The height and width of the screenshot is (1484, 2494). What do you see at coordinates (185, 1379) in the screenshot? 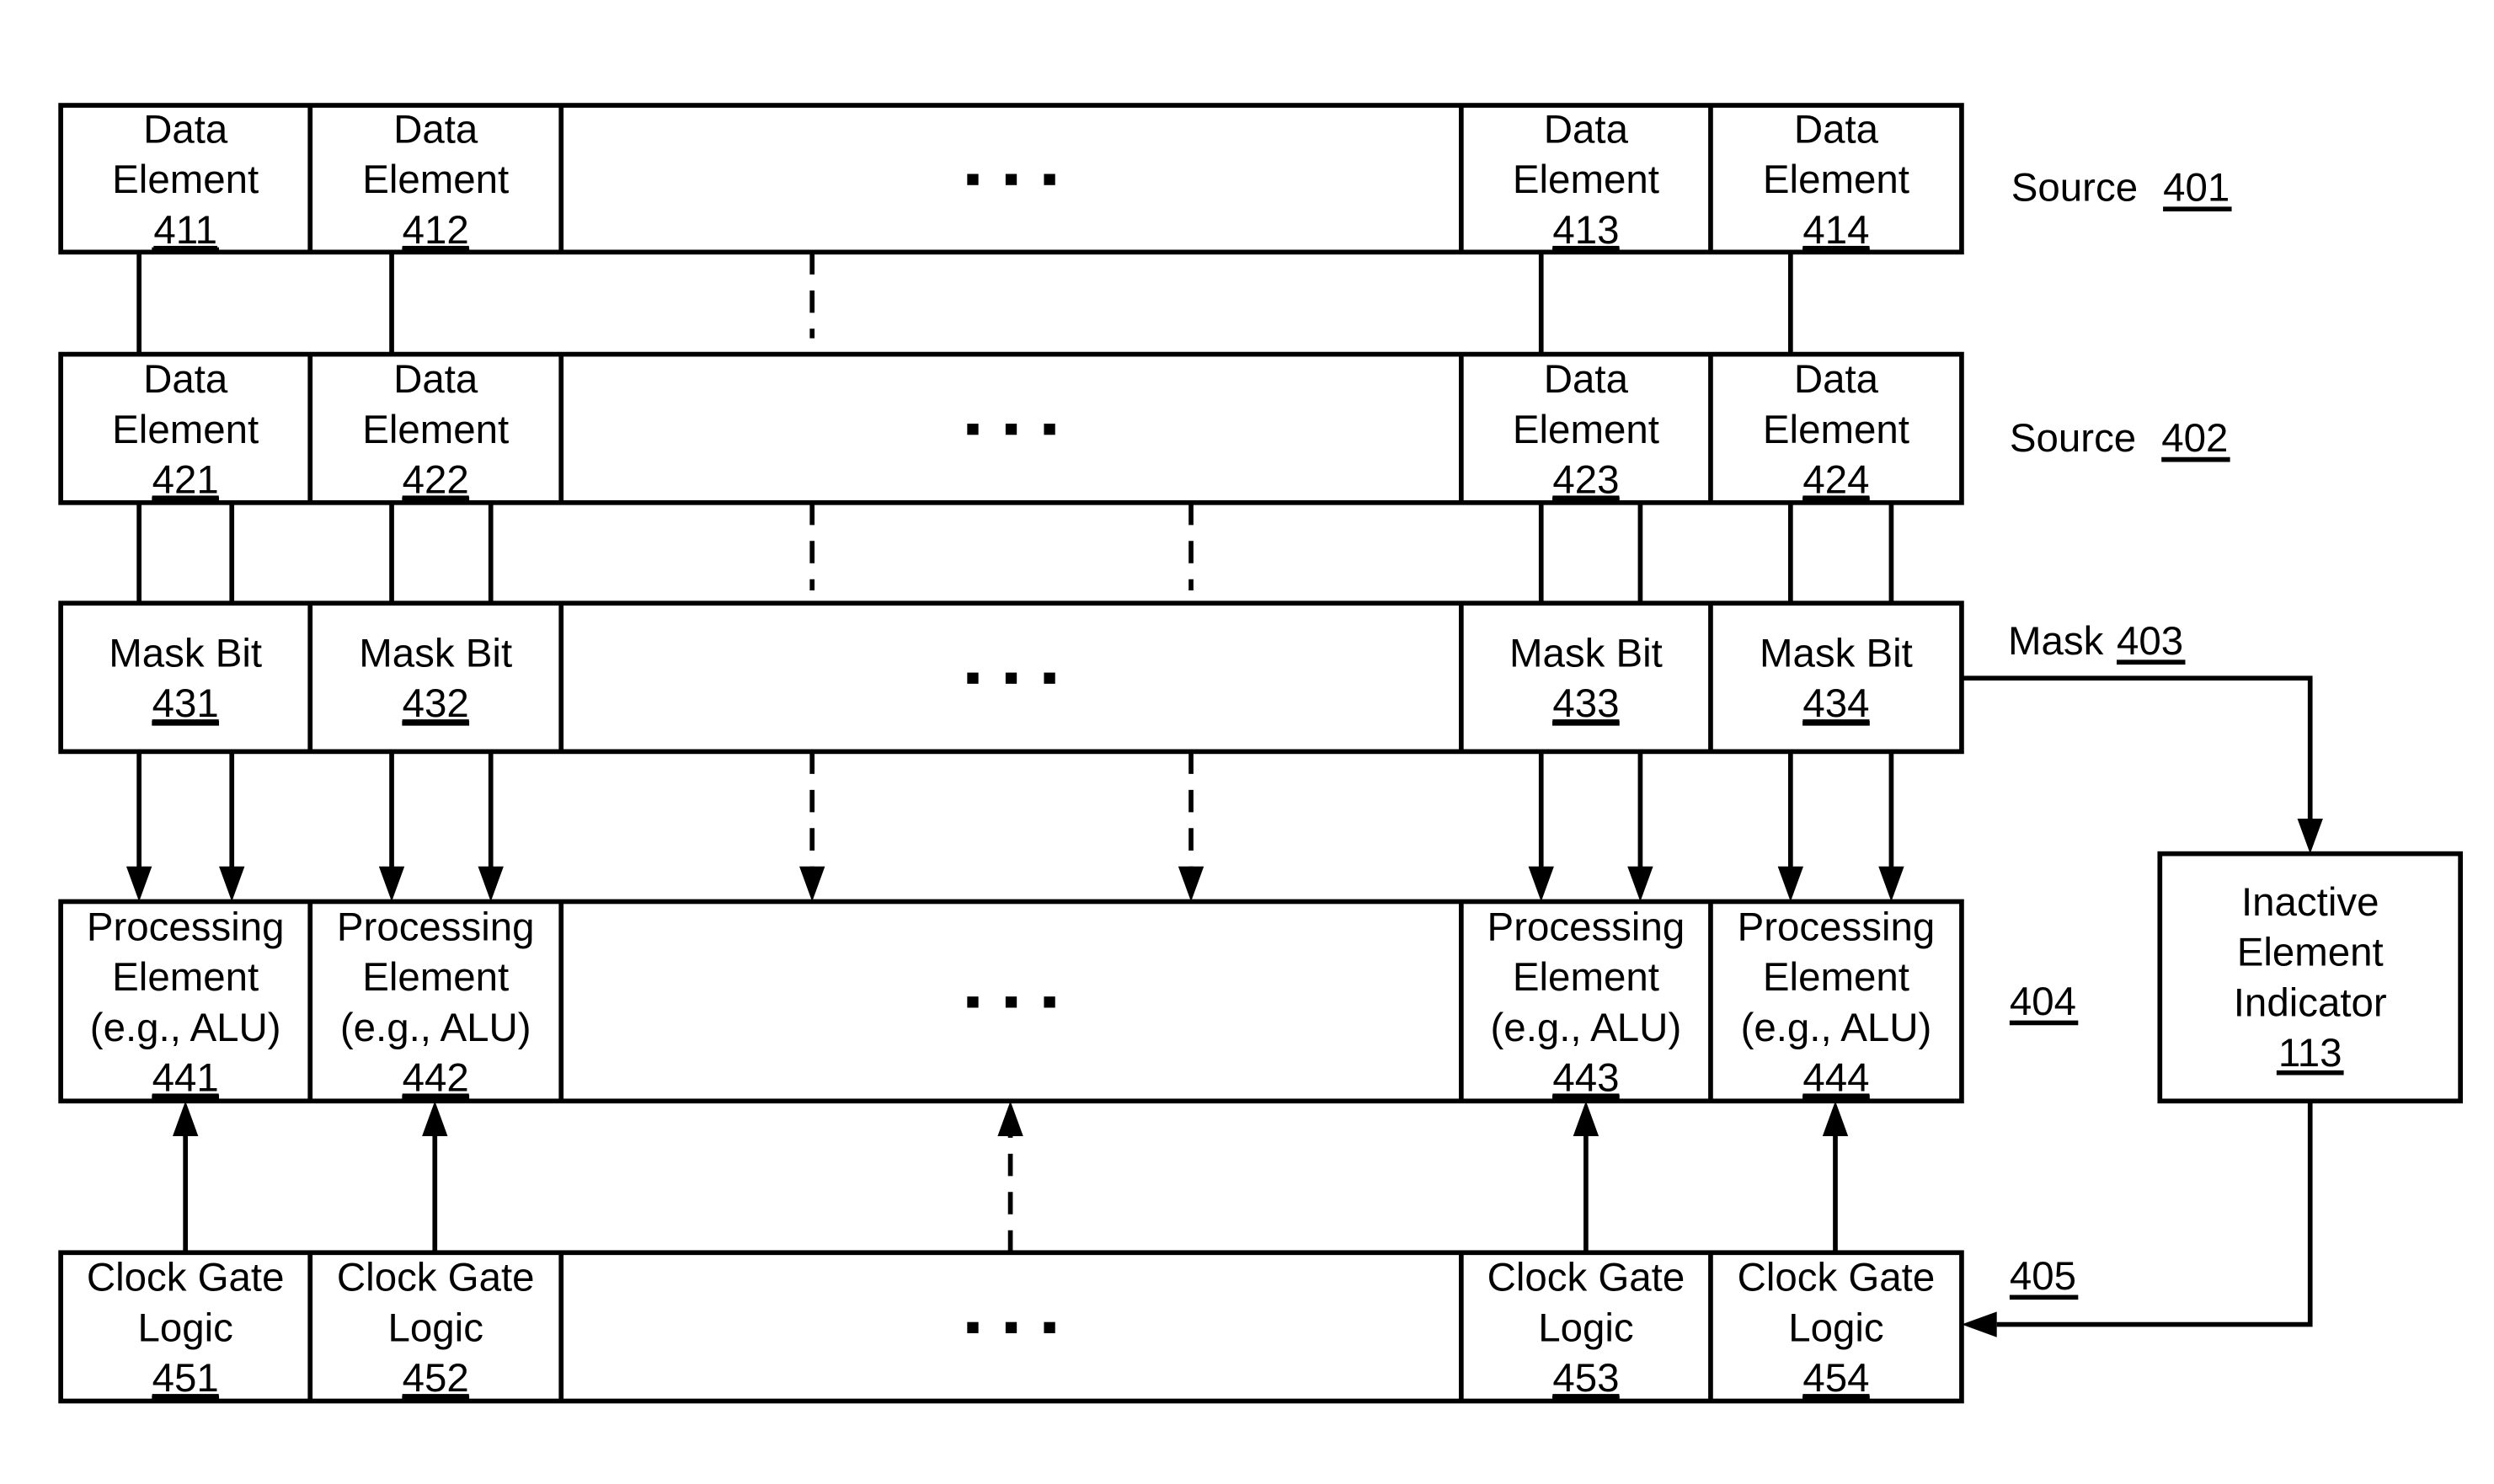
I see `cell-ref-number: 451` at bounding box center [185, 1379].